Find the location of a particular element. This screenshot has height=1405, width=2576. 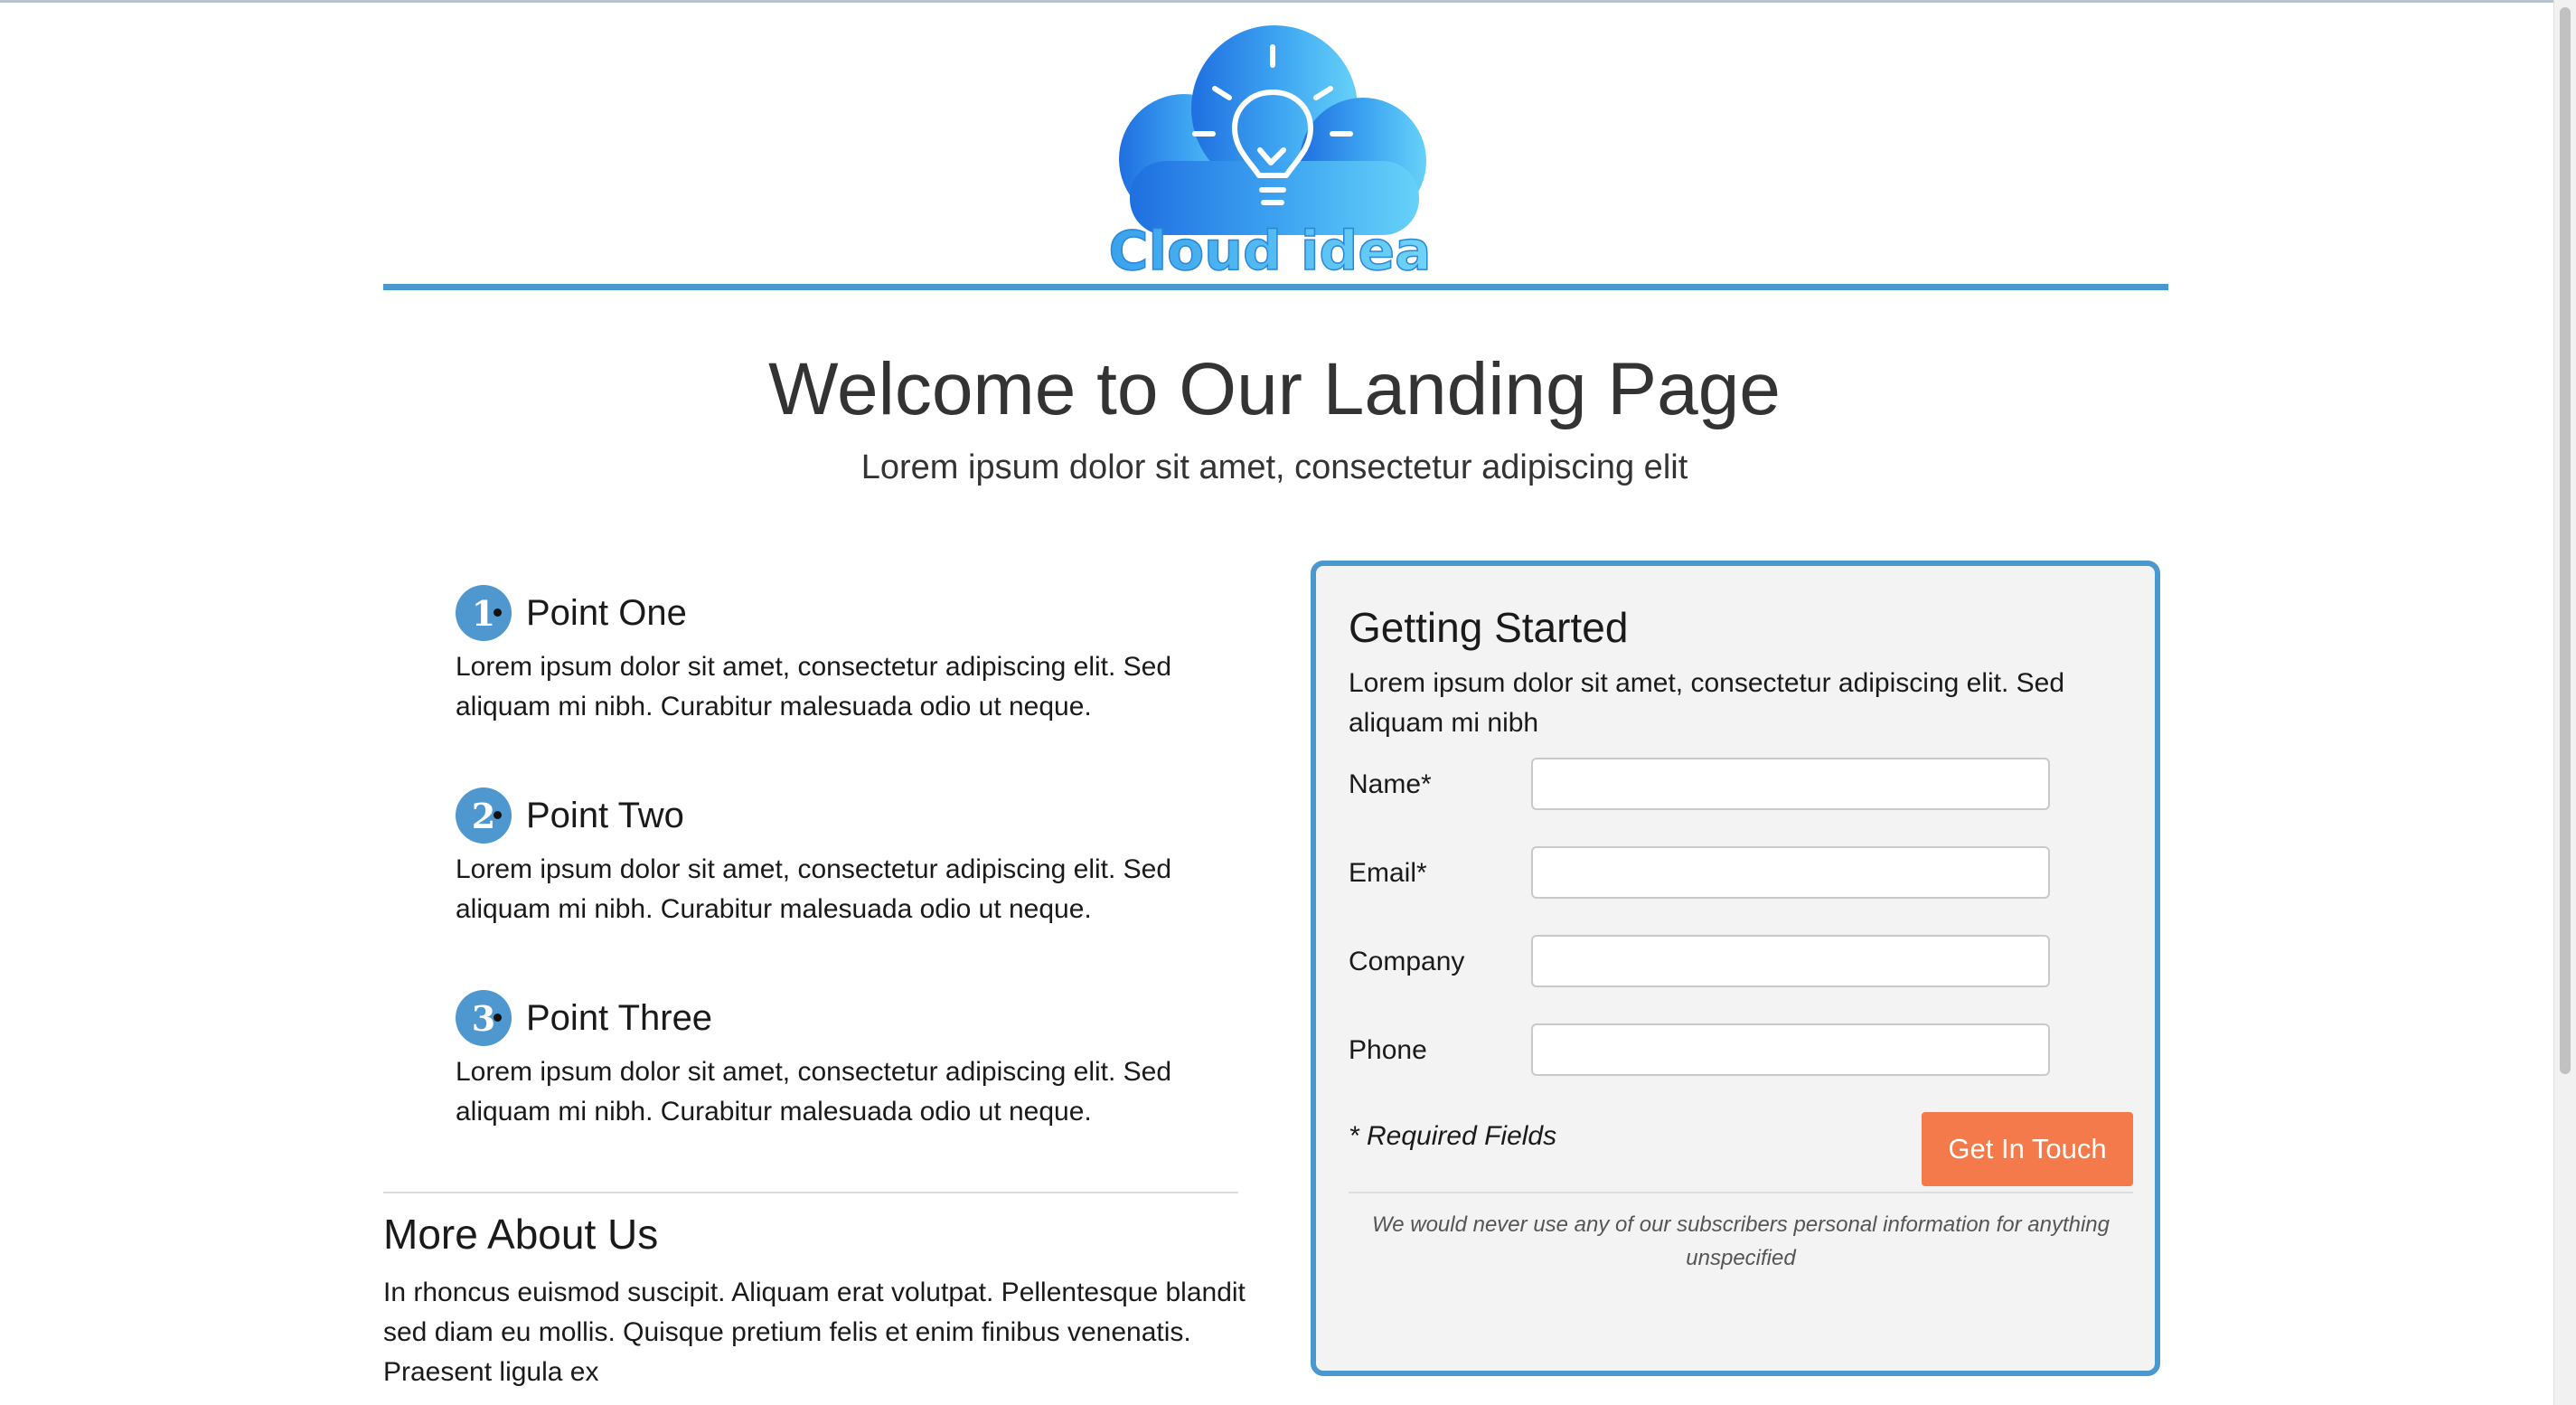

vertical-scrollbar is located at coordinates (2564, 702).